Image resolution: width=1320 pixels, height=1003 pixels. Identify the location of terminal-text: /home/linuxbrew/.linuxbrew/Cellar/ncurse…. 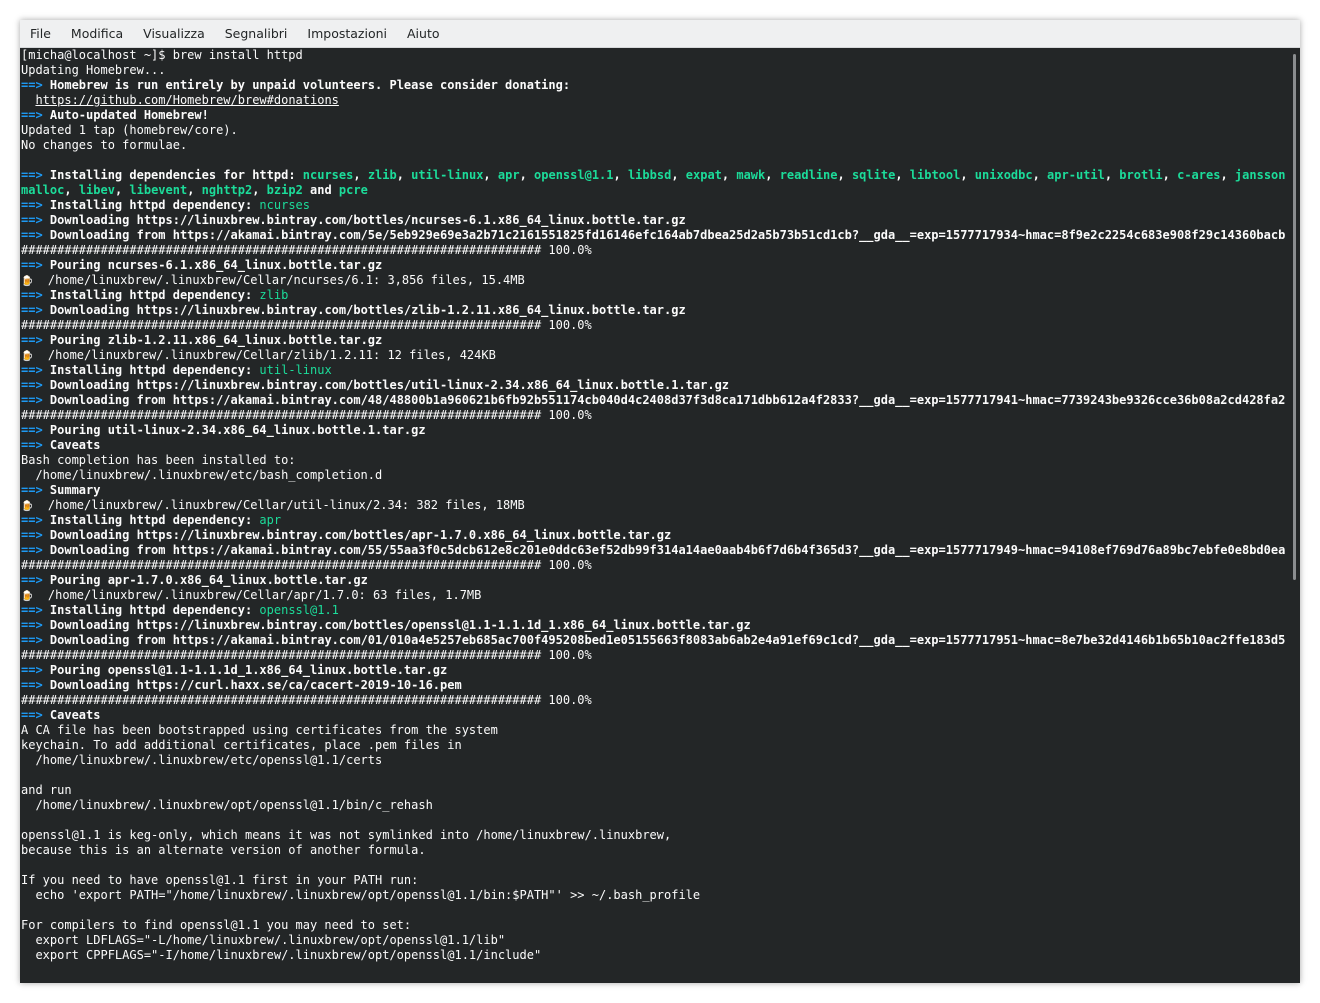
(279, 280).